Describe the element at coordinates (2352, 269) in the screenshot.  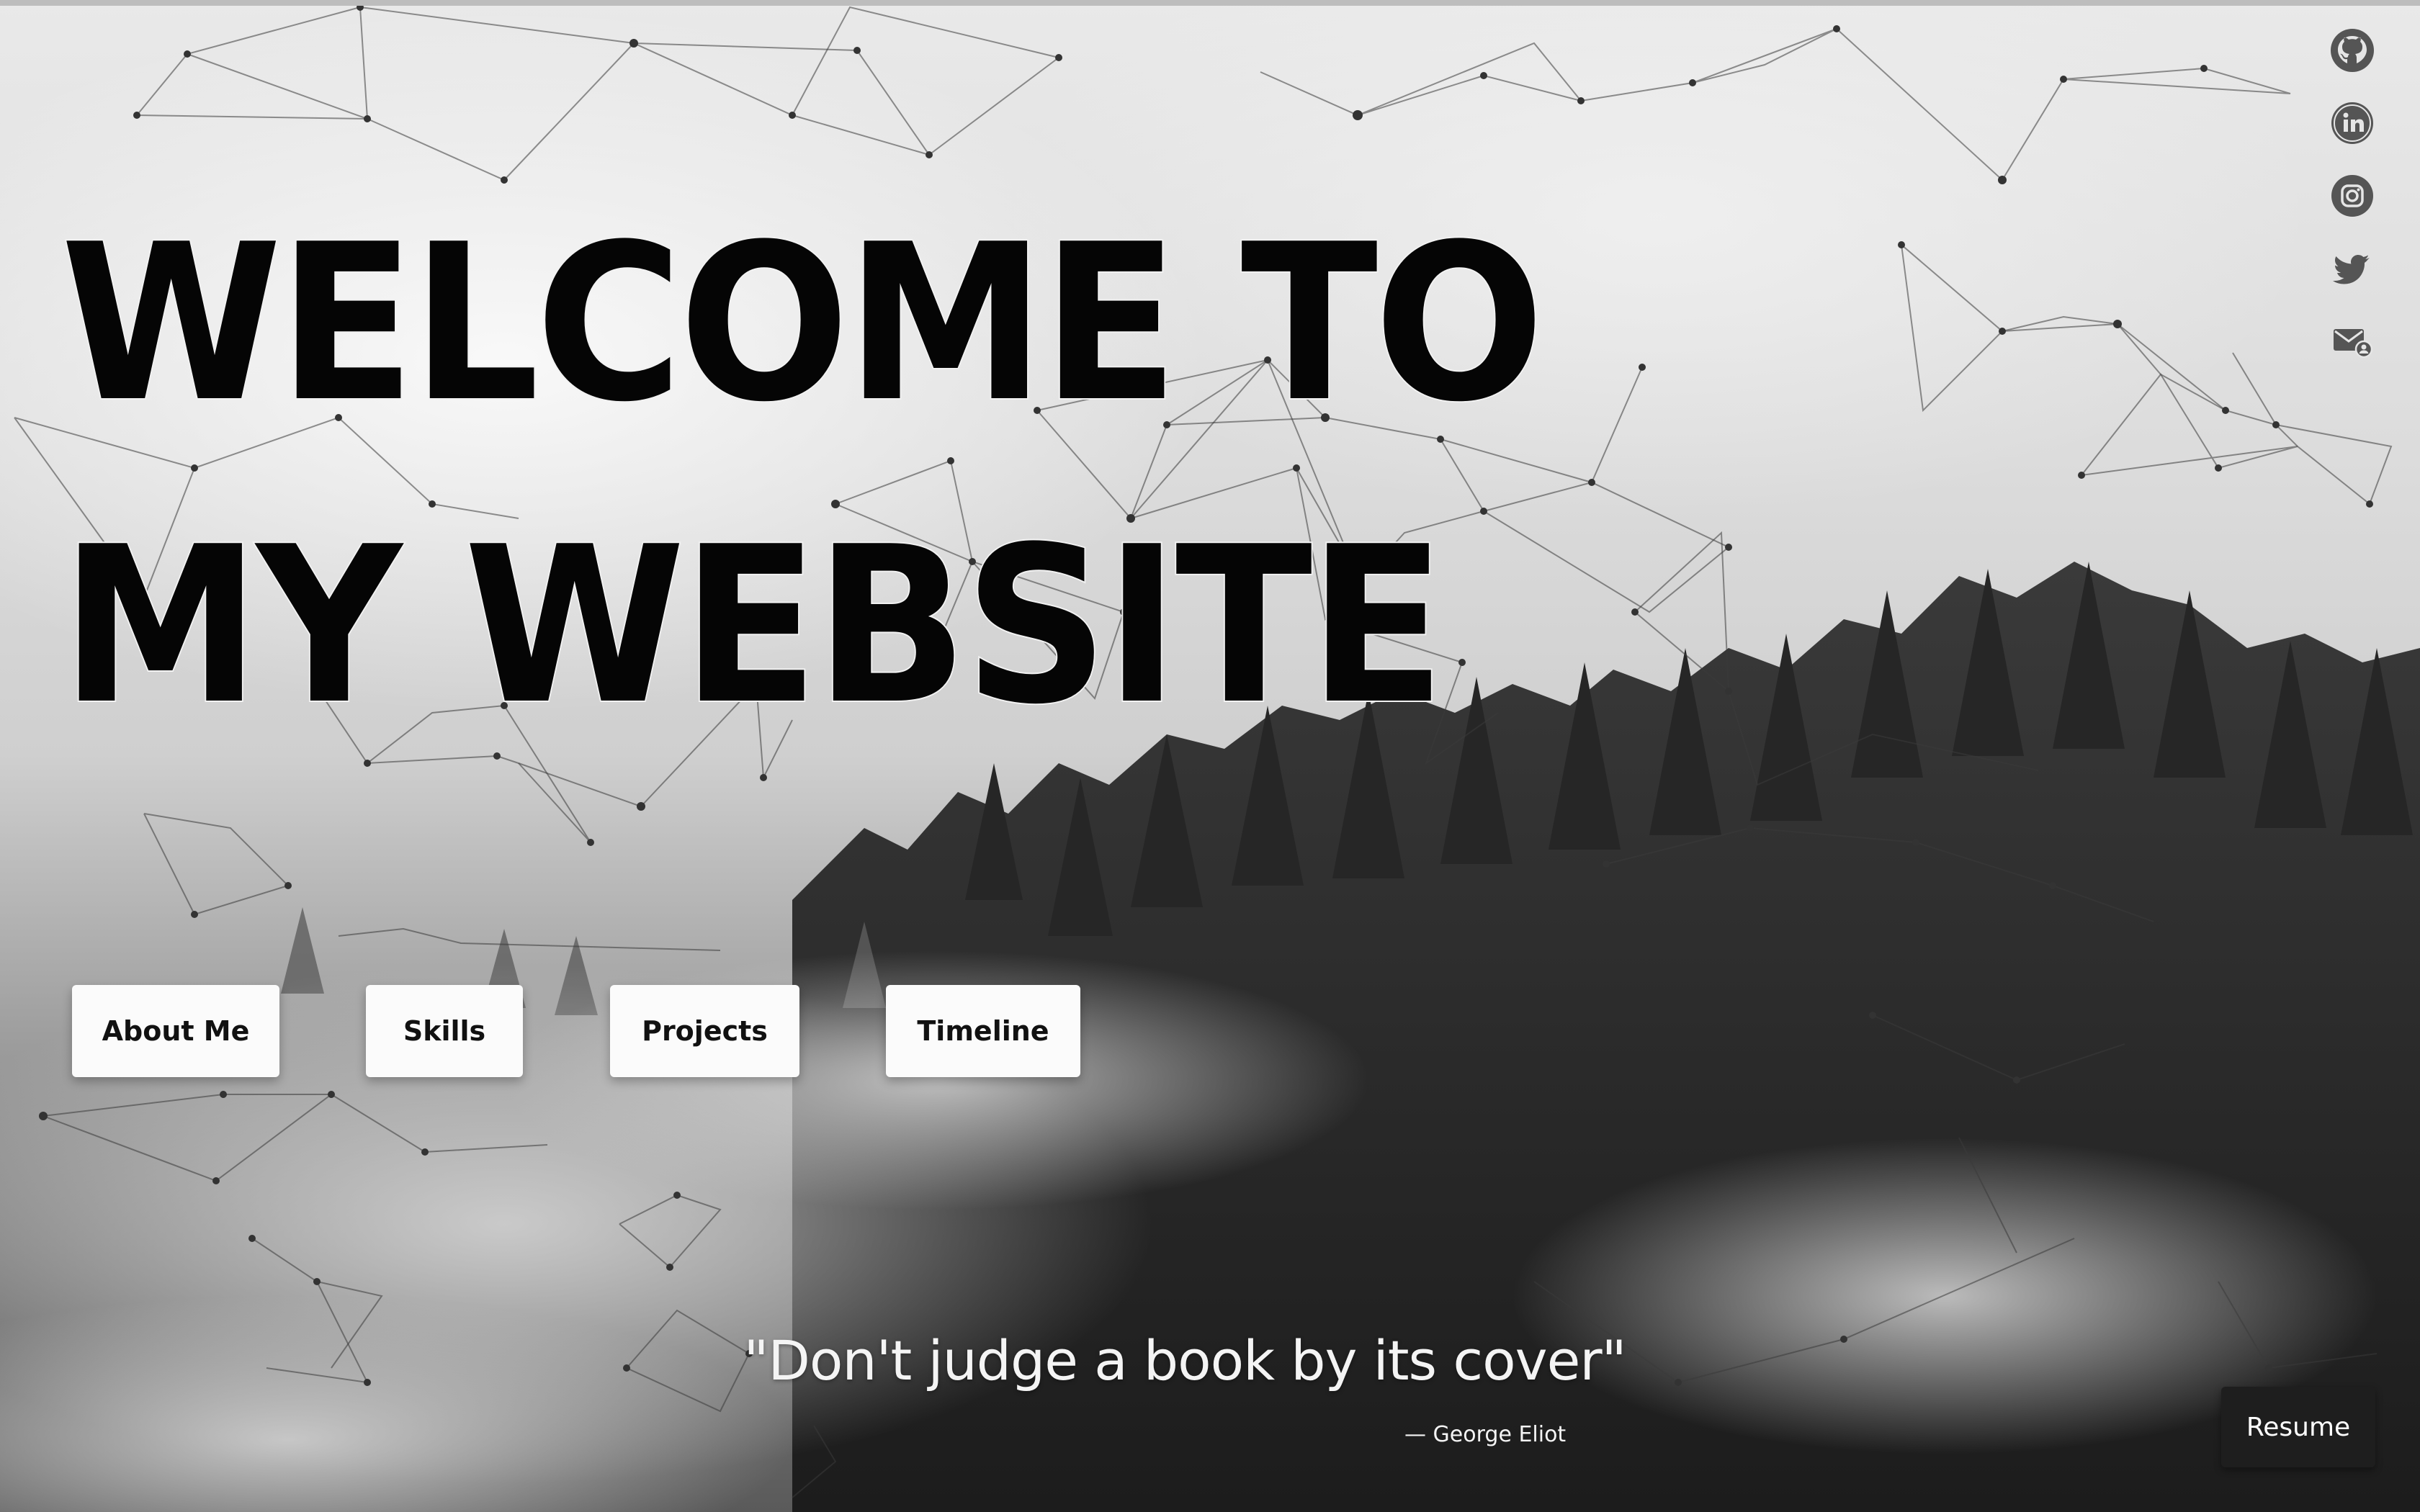
I see `twitter-icon` at that location.